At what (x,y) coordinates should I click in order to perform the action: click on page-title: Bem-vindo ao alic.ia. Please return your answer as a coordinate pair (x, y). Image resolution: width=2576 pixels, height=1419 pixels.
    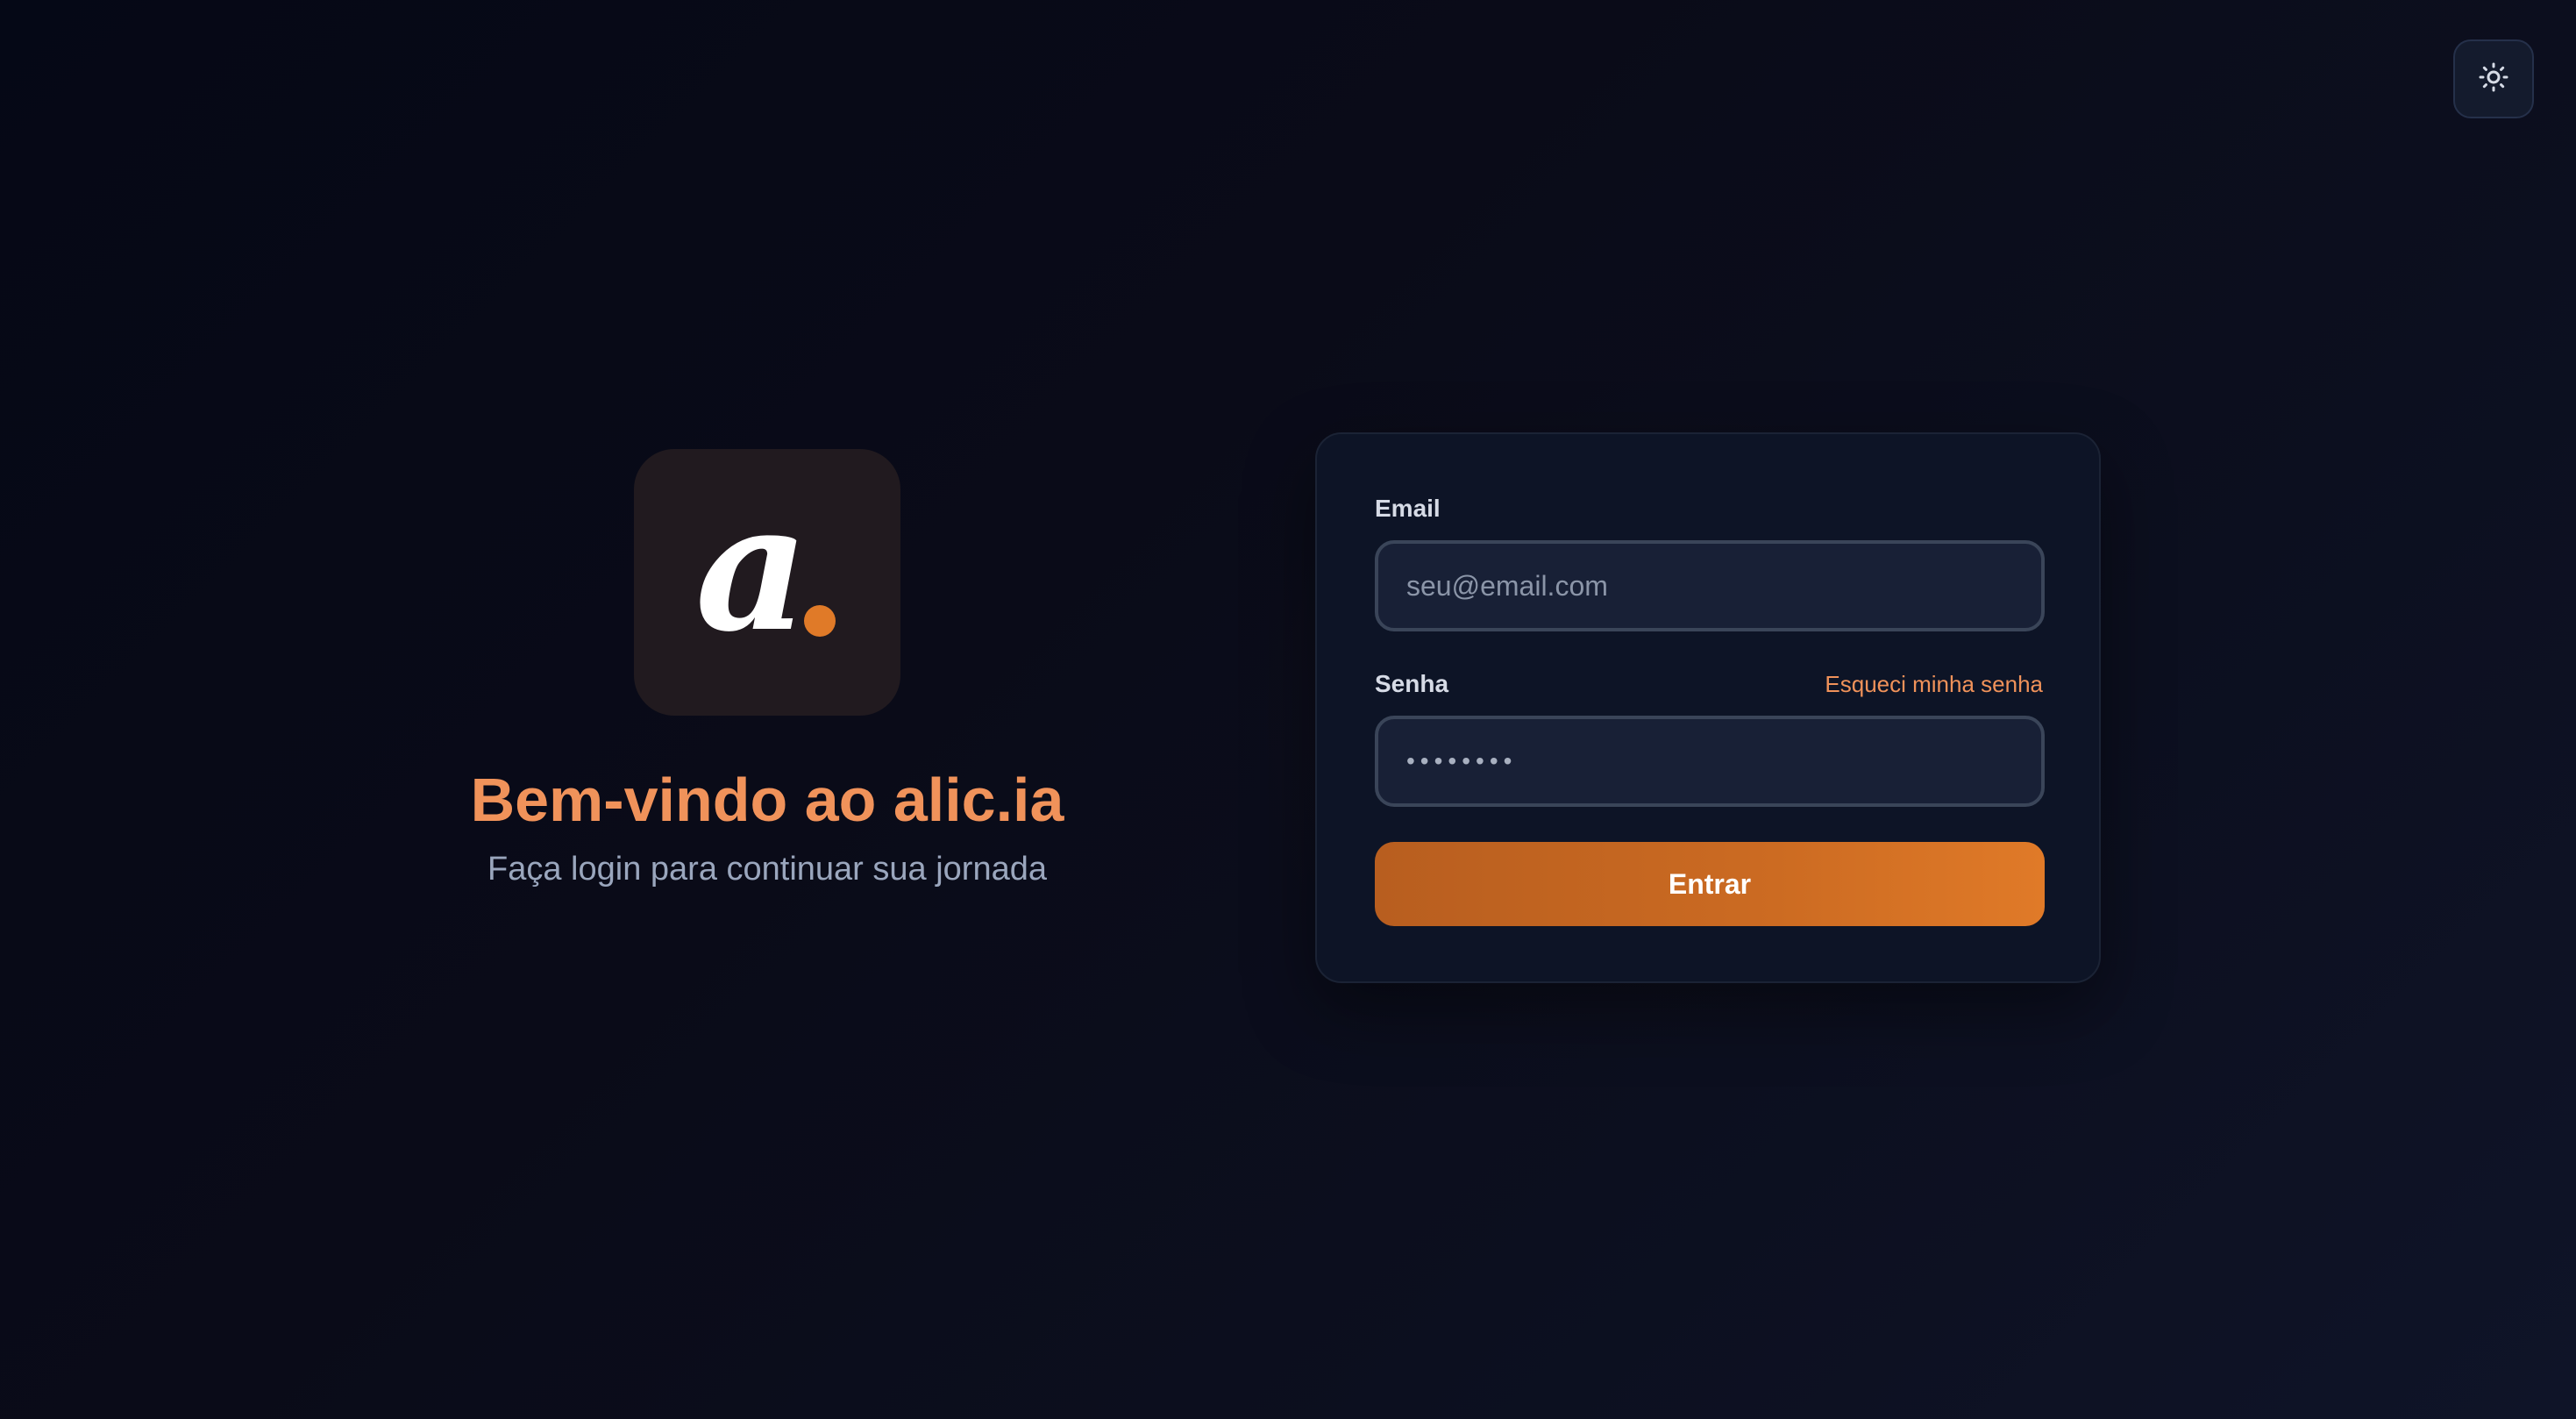
    Looking at the image, I should click on (767, 800).